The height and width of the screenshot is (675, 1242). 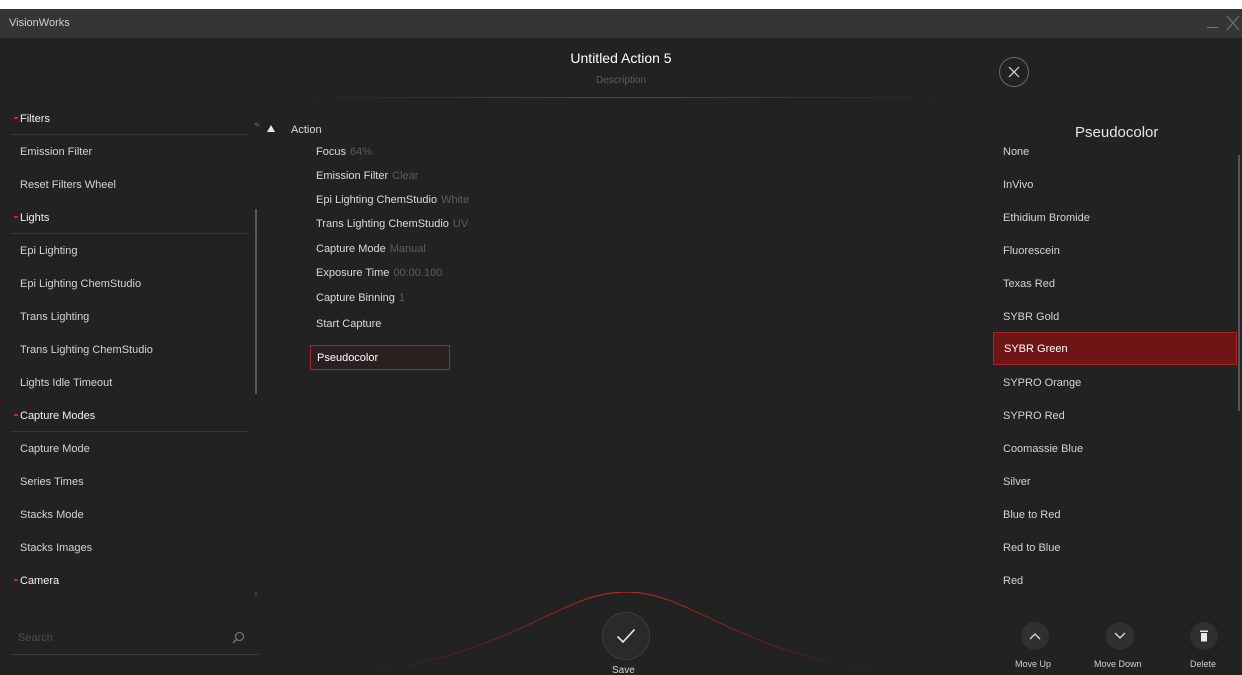 I want to click on pseudocolor-option: Coomassie Blue, so click(x=1115, y=448).